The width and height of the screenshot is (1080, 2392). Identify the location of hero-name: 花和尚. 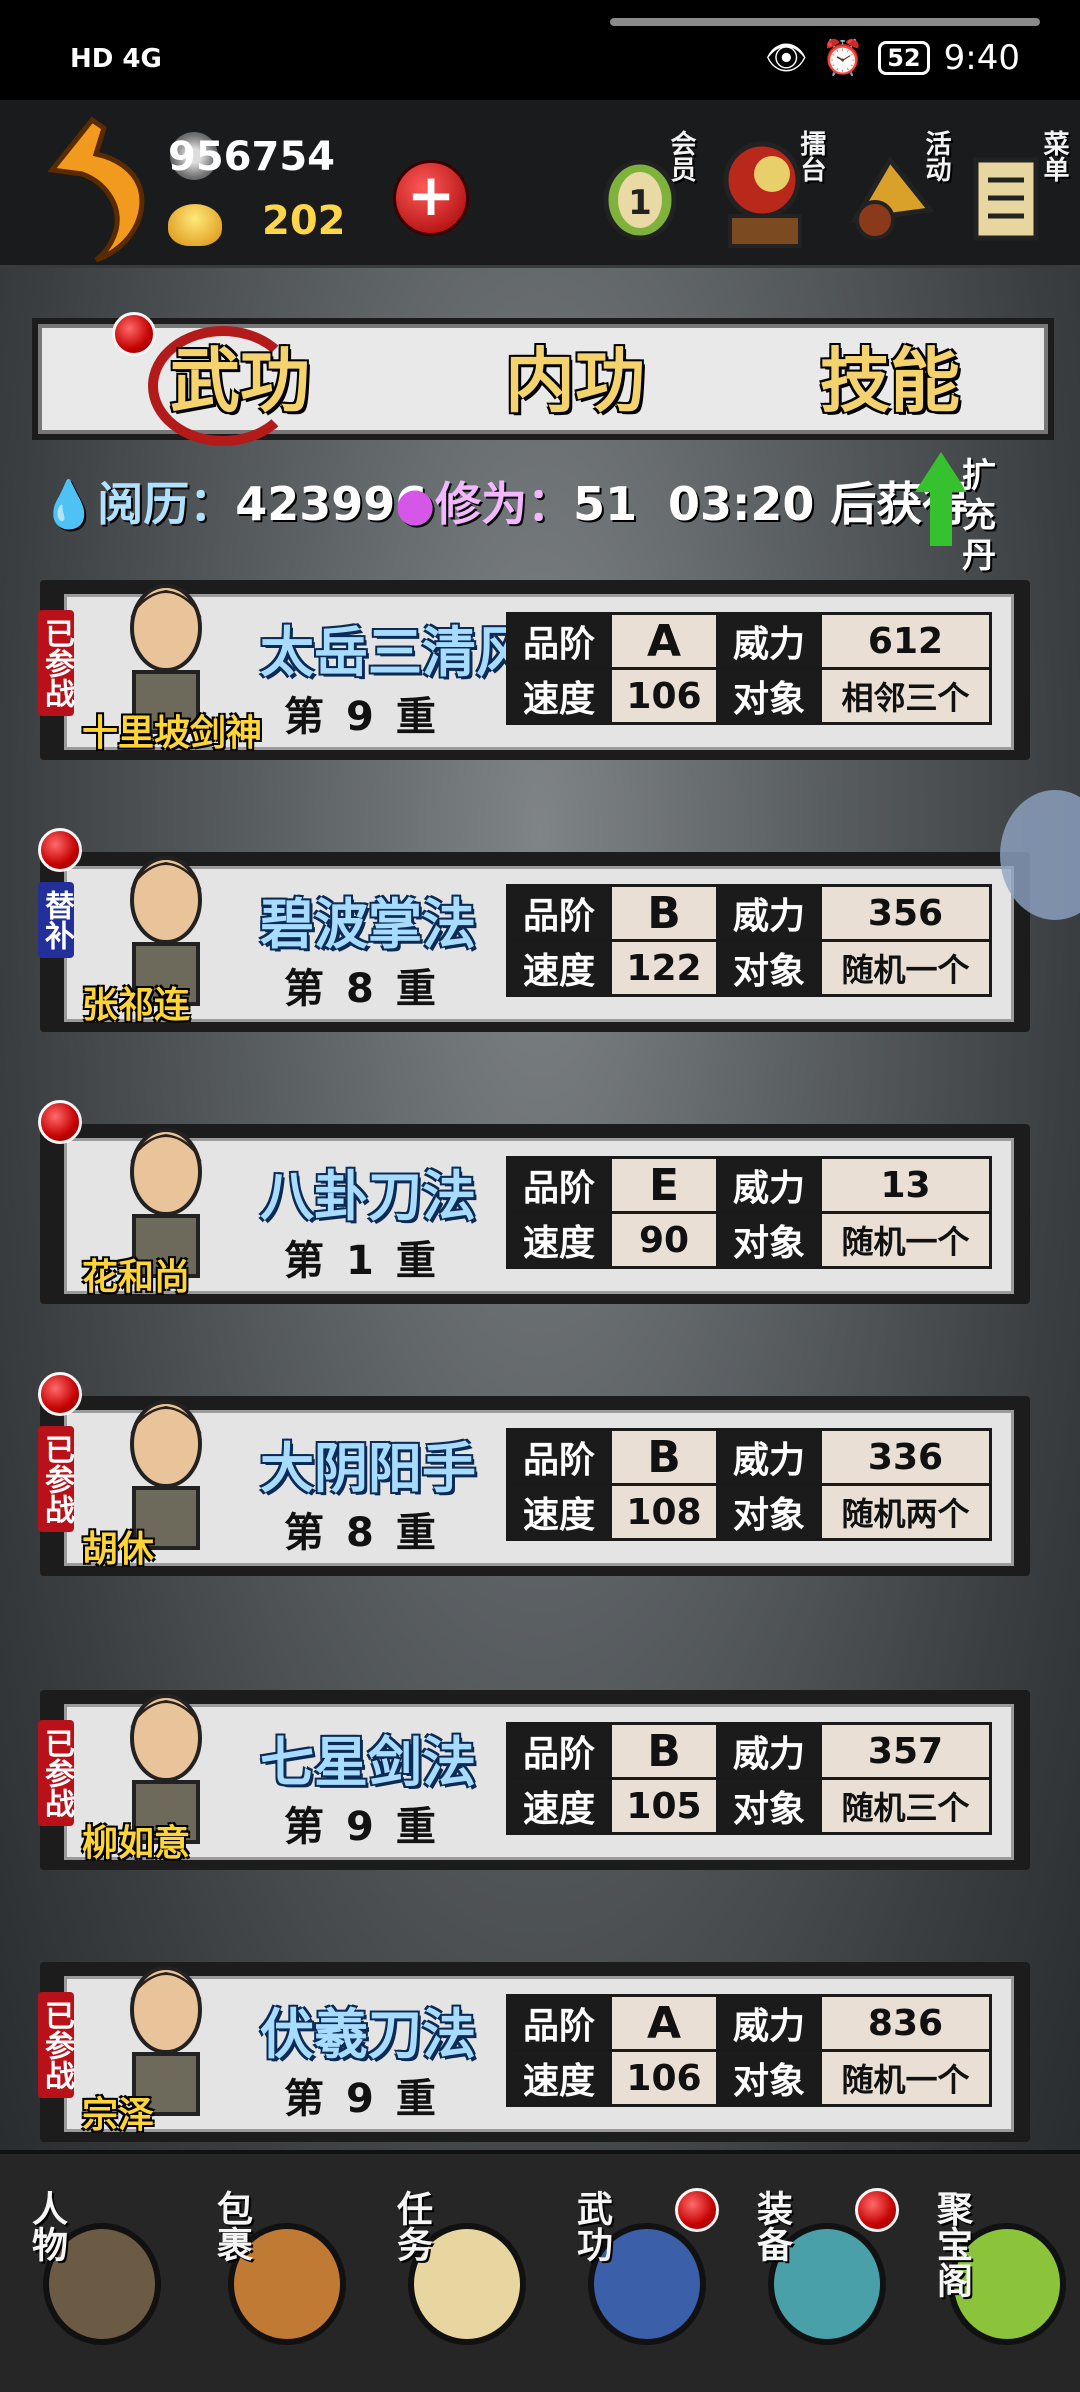
(136, 1277).